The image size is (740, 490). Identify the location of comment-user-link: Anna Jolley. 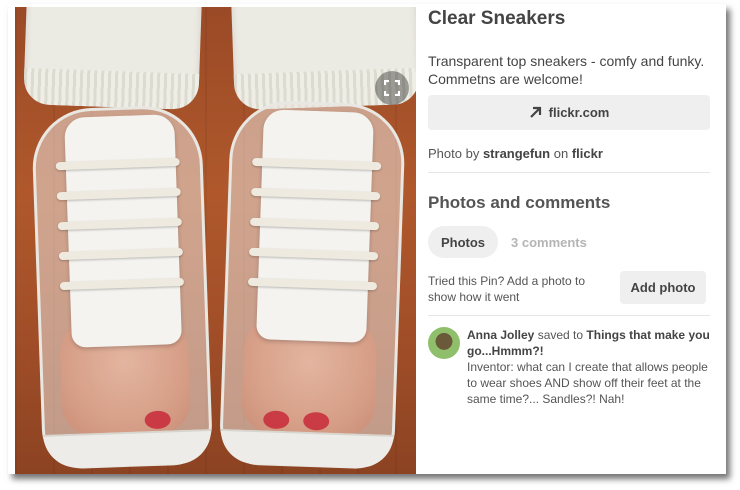
(500, 335).